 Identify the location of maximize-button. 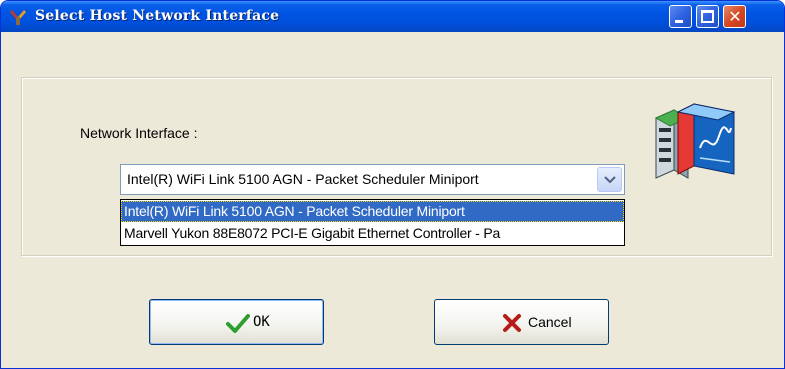
(707, 16).